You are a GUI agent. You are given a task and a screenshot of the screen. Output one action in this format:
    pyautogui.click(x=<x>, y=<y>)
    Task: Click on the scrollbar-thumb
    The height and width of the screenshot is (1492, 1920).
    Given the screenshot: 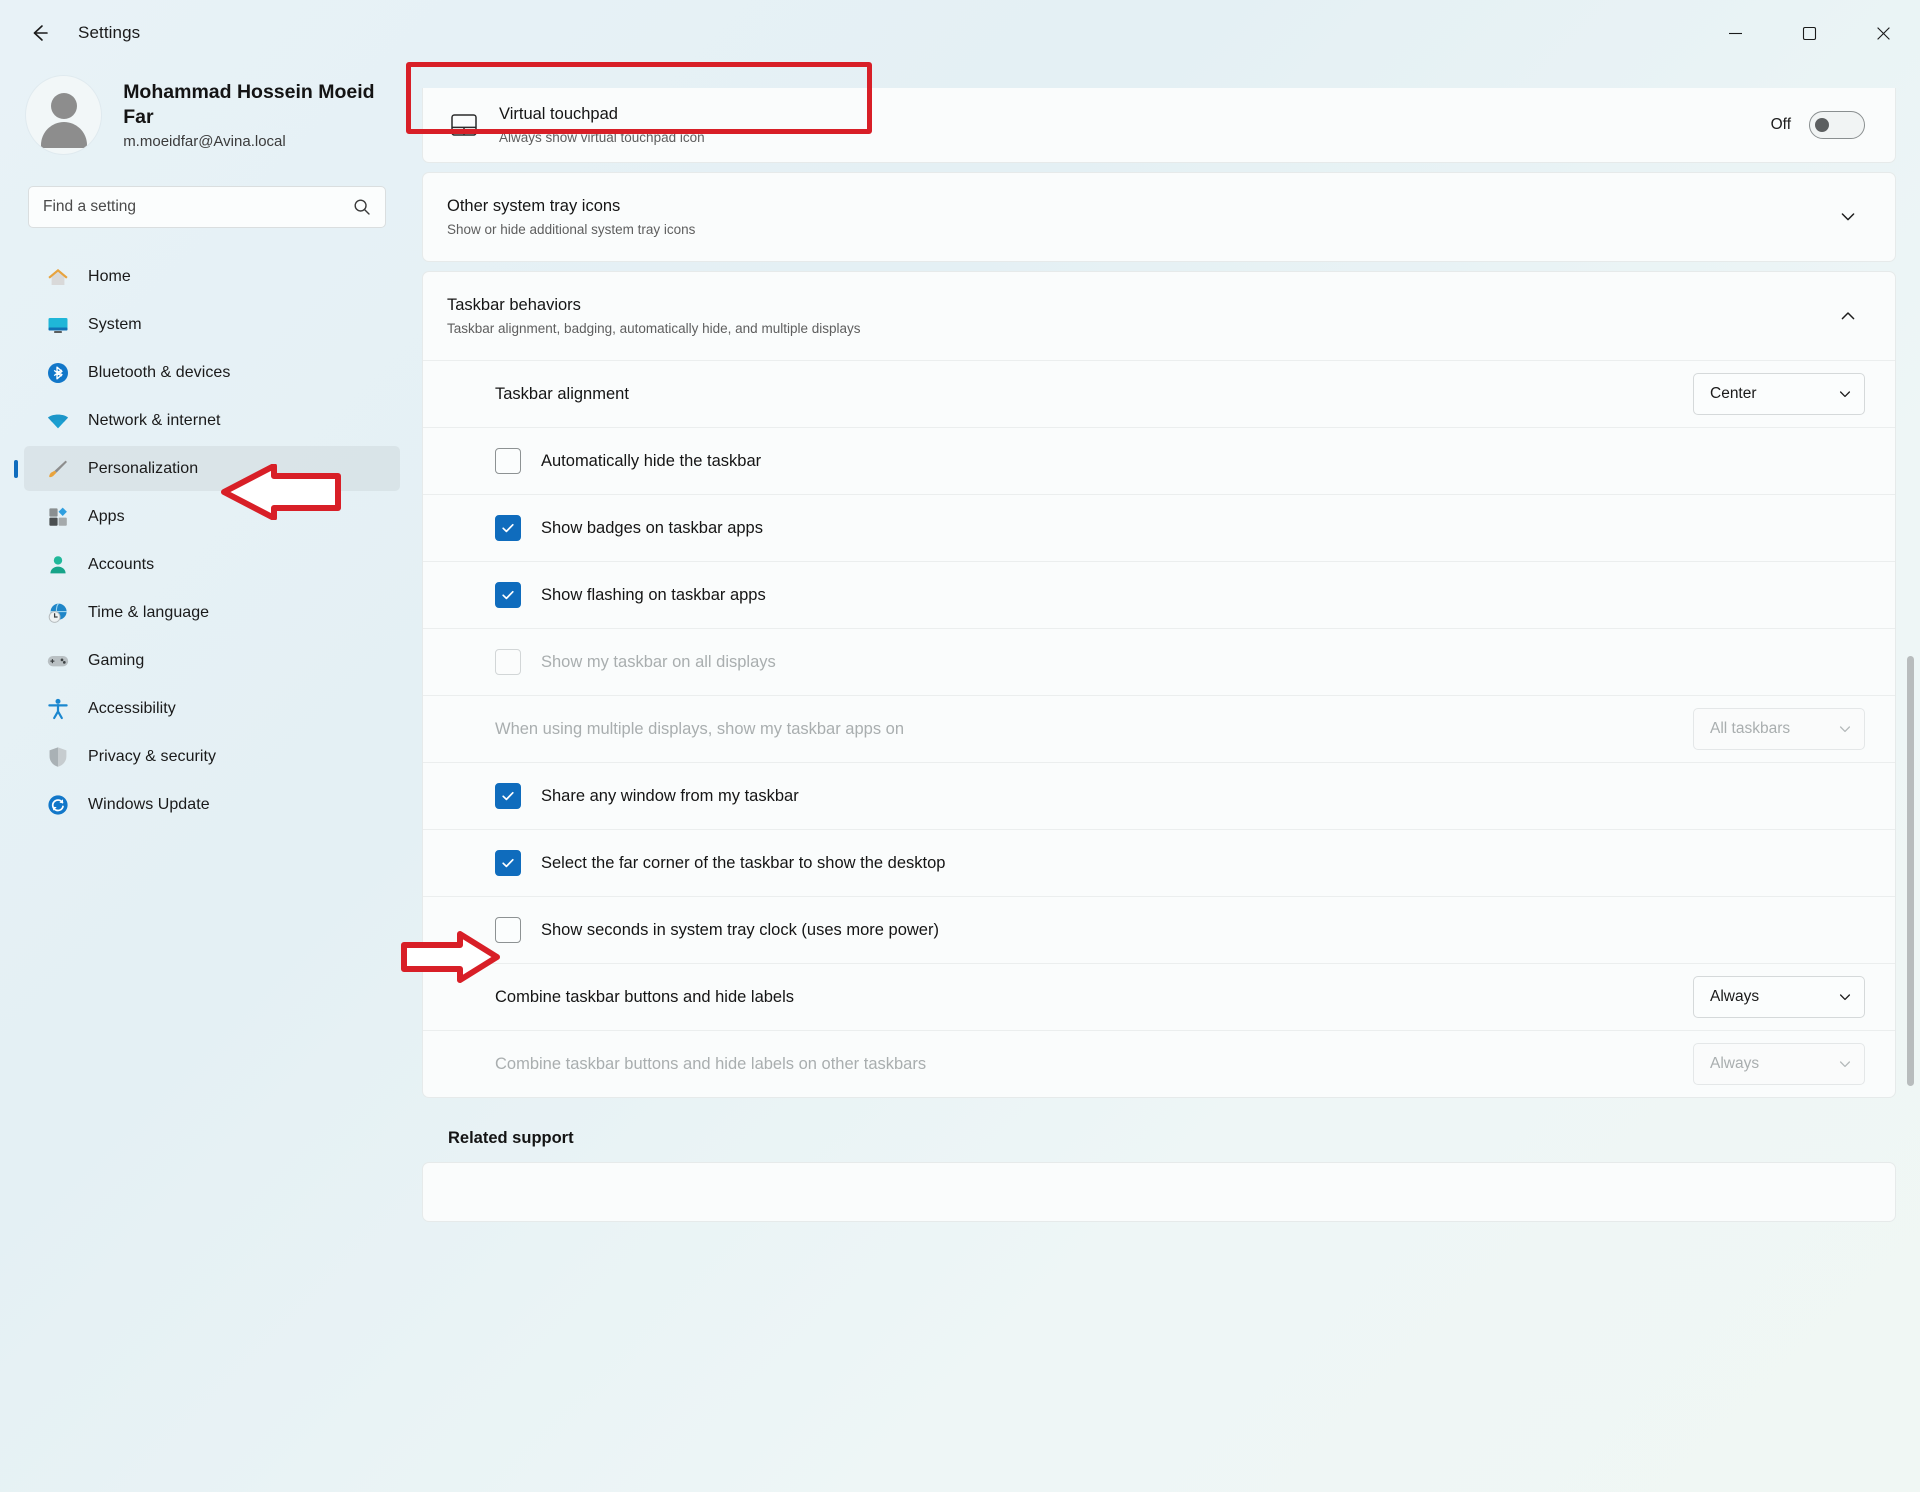 What is the action you would take?
    pyautogui.click(x=1910, y=871)
    